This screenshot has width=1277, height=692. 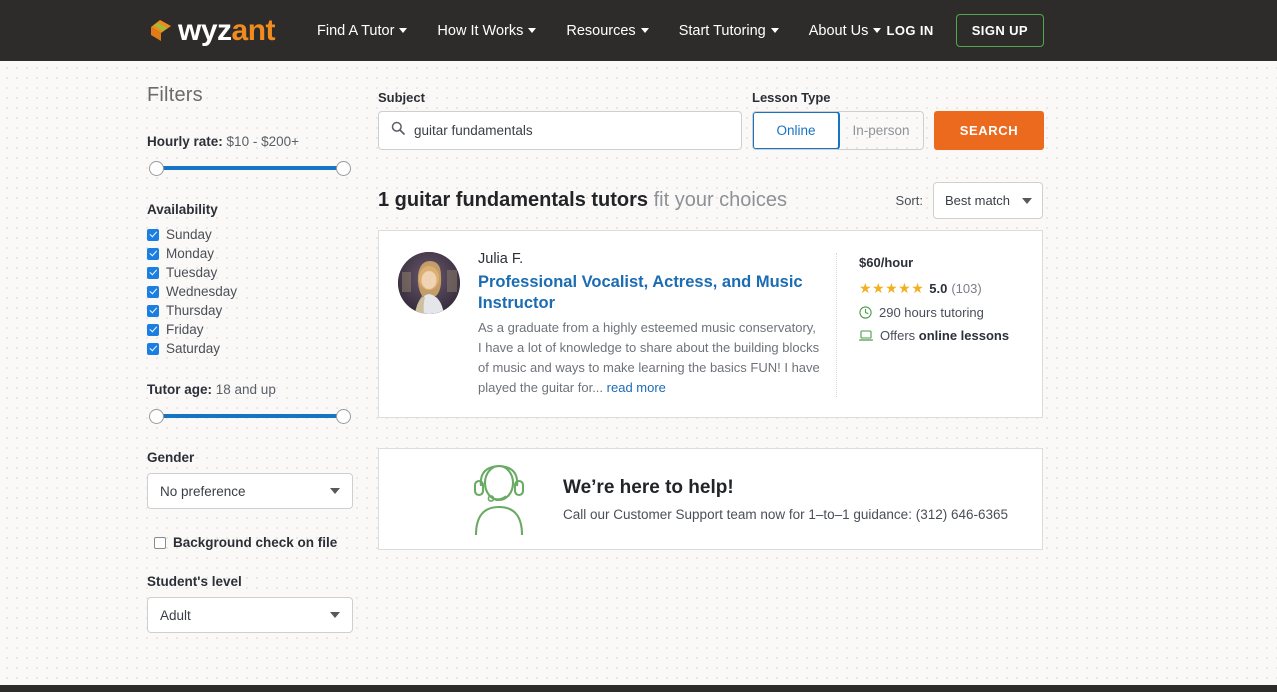 I want to click on availability-item-saturday: Saturday, so click(x=250, y=348).